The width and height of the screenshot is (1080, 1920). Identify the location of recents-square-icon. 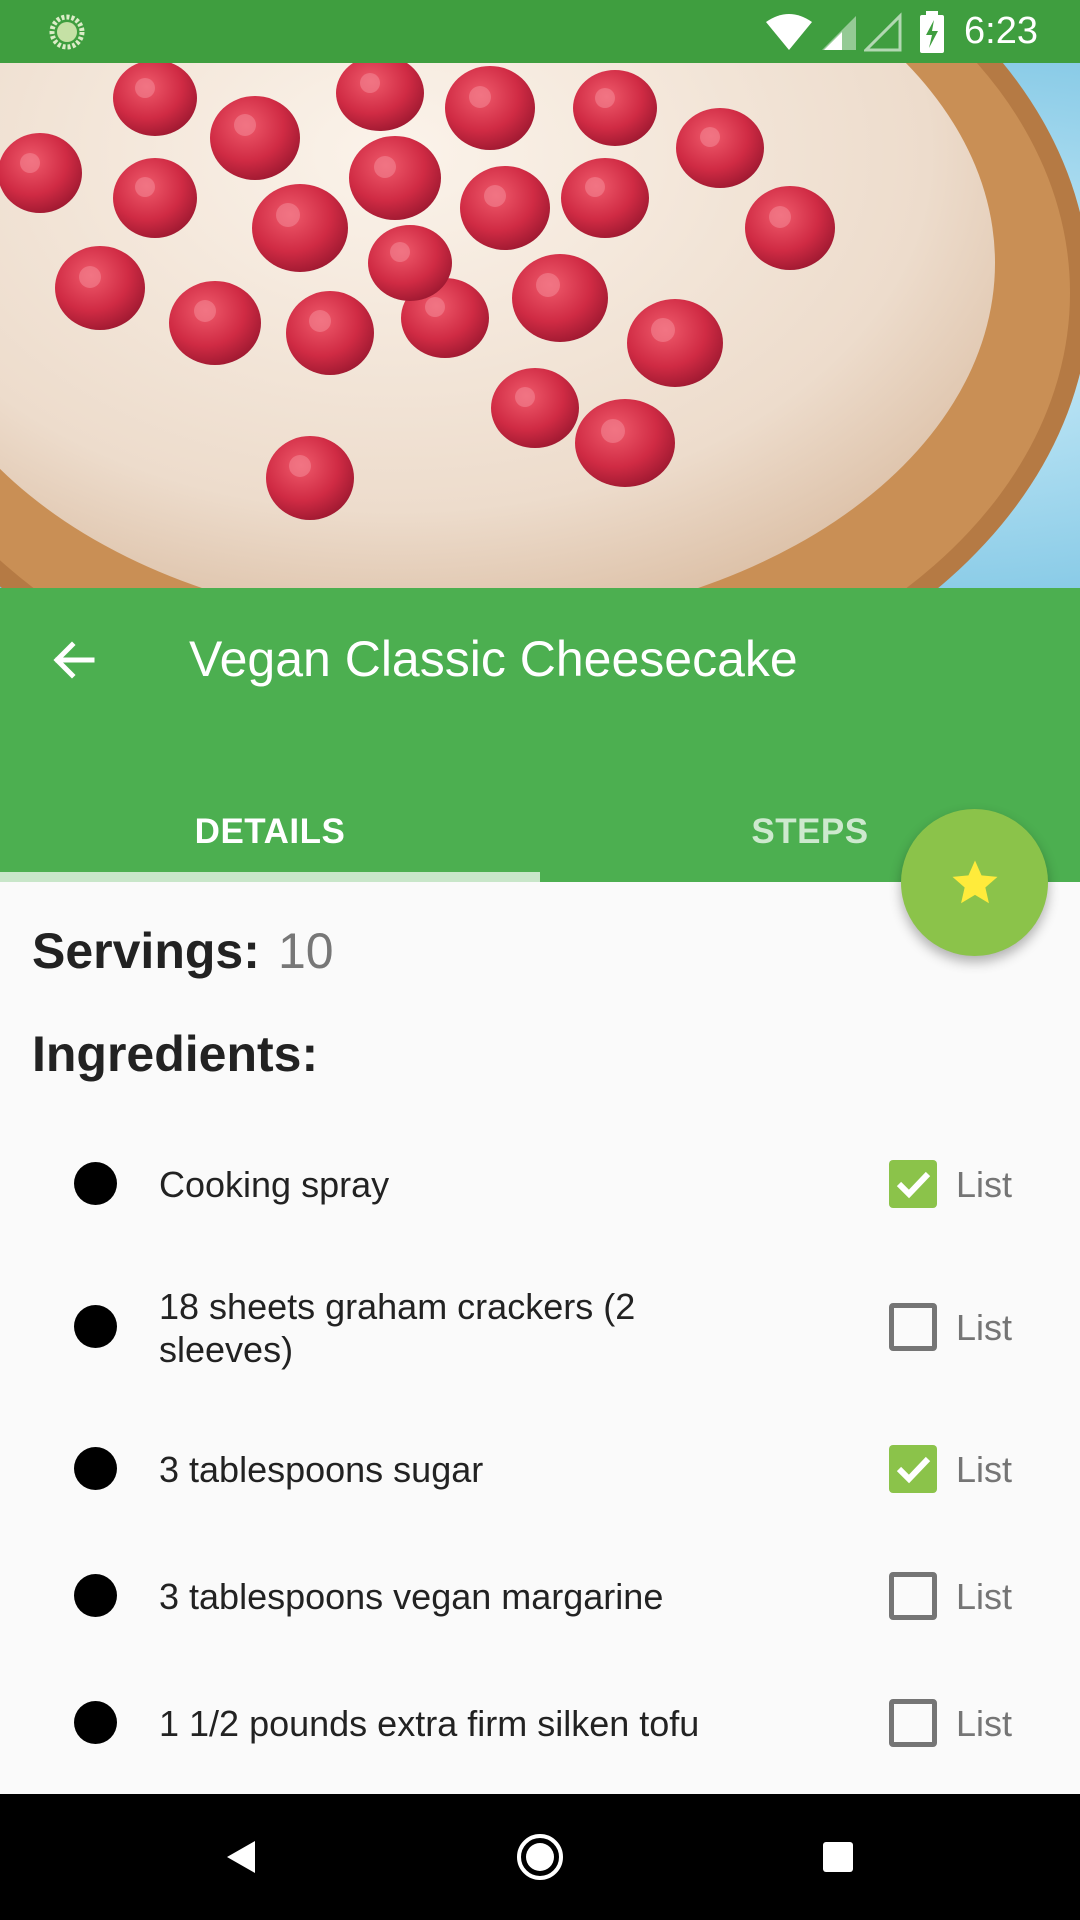
(838, 1857).